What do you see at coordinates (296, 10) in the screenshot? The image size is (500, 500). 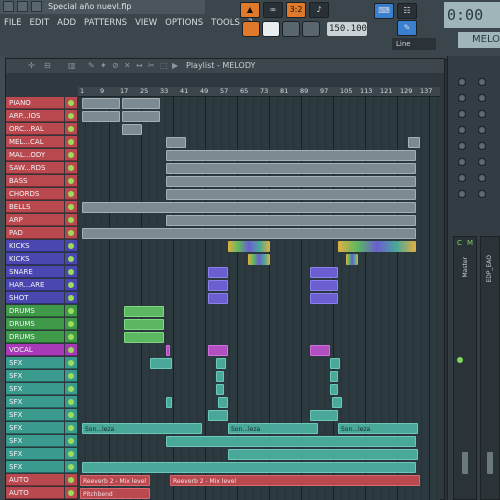 I see `pattern-counter-icon: 3:2` at bounding box center [296, 10].